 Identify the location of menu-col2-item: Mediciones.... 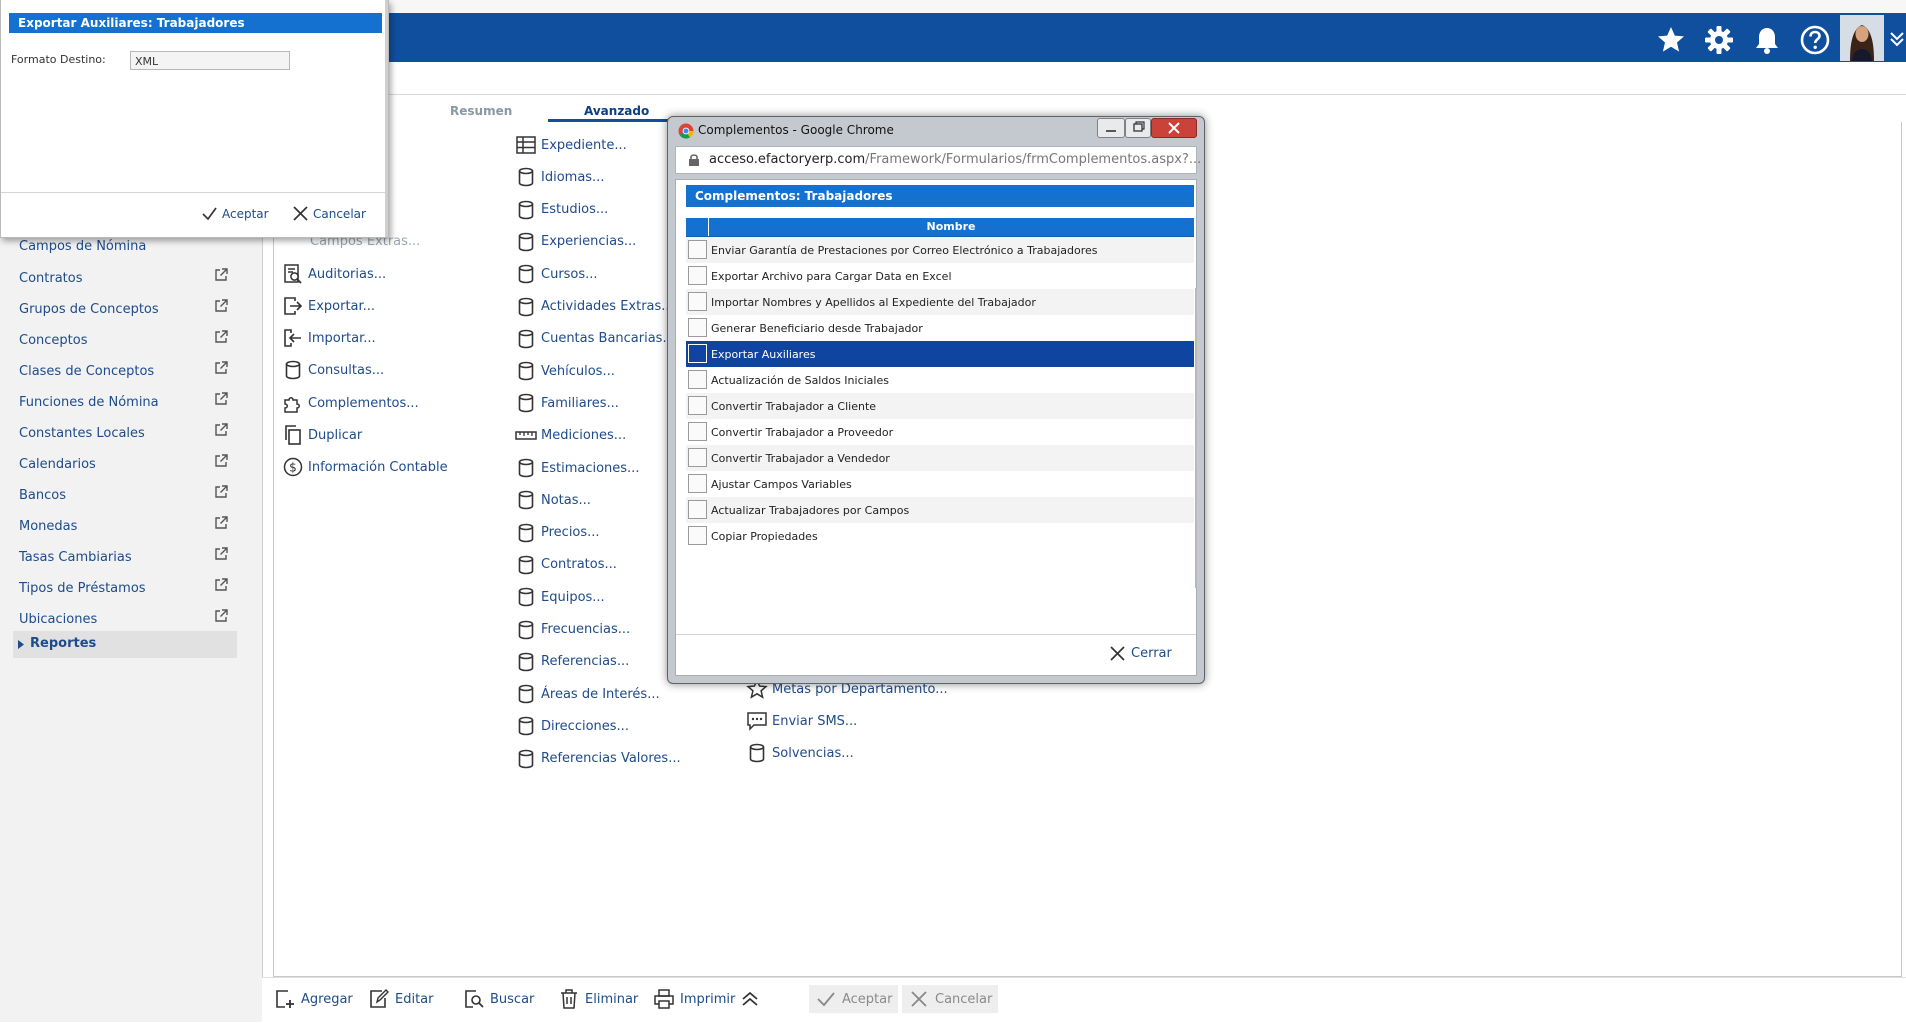
(570, 436).